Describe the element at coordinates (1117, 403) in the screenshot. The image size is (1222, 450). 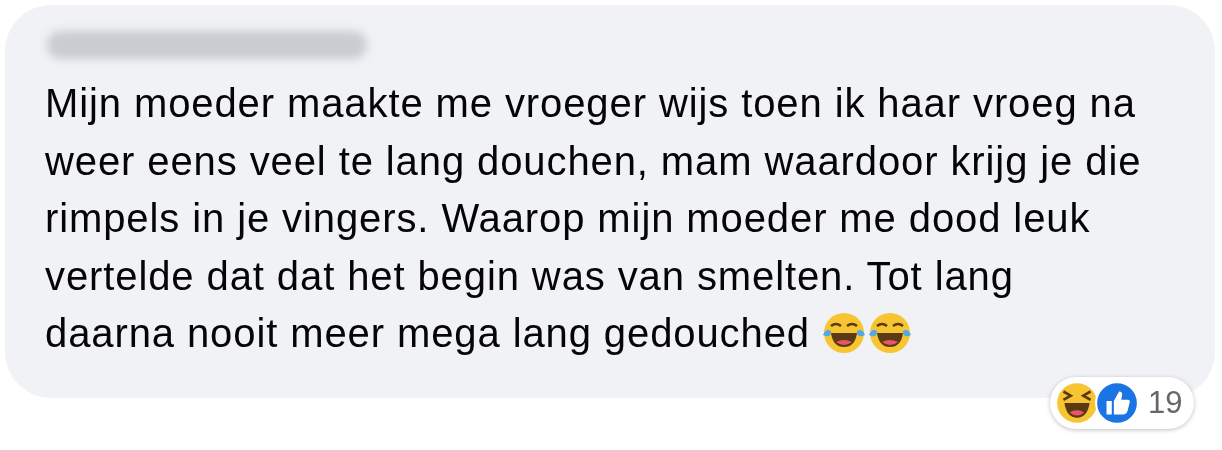
I see `thumbs-up-icon` at that location.